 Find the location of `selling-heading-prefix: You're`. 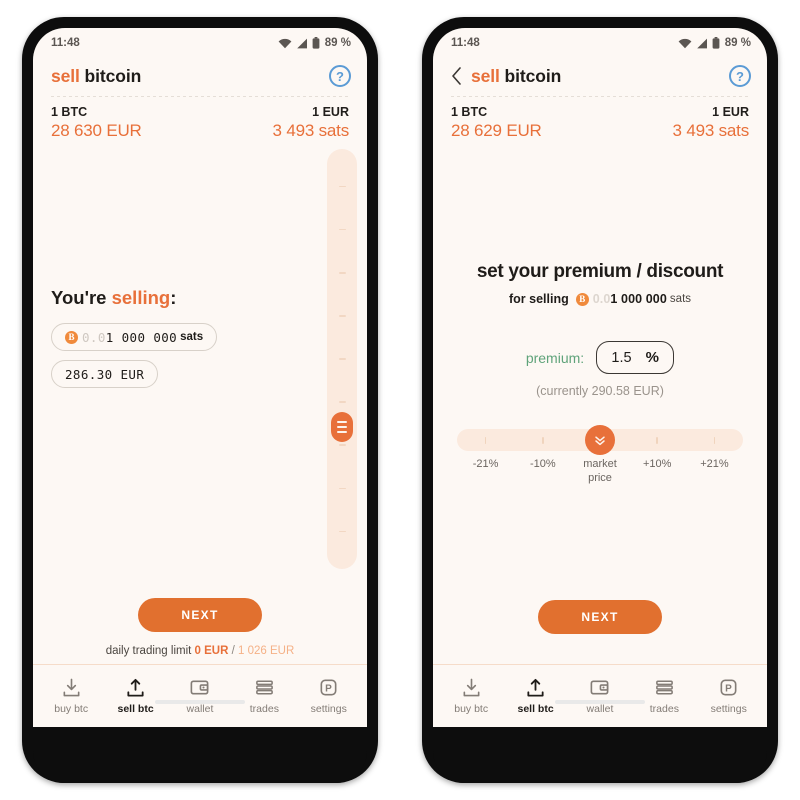

selling-heading-prefix: You're is located at coordinates (81, 297).